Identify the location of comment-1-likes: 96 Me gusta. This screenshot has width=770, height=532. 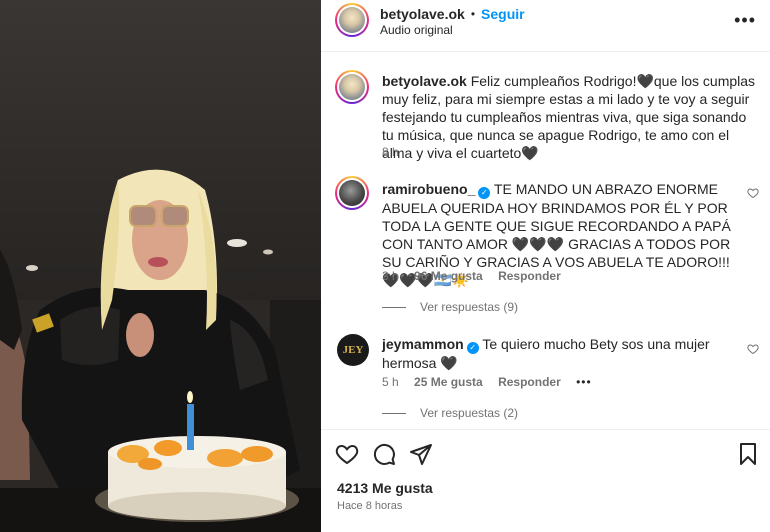
(448, 276).